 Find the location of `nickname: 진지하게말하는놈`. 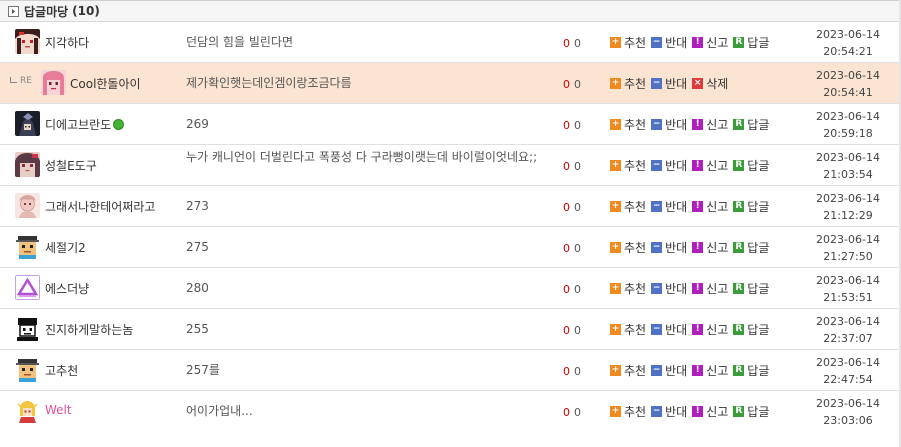

nickname: 진지하게말하는놈 is located at coordinates (89, 329).